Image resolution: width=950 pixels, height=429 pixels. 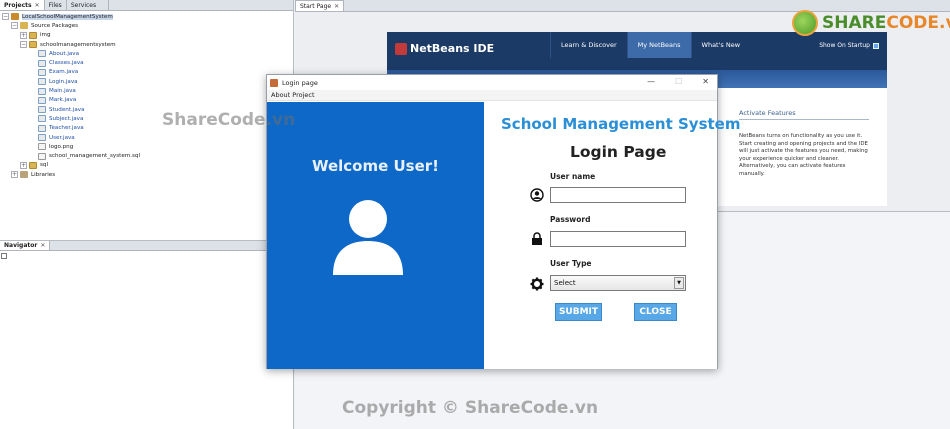 I want to click on tree-item: Login.java, so click(x=71, y=81).